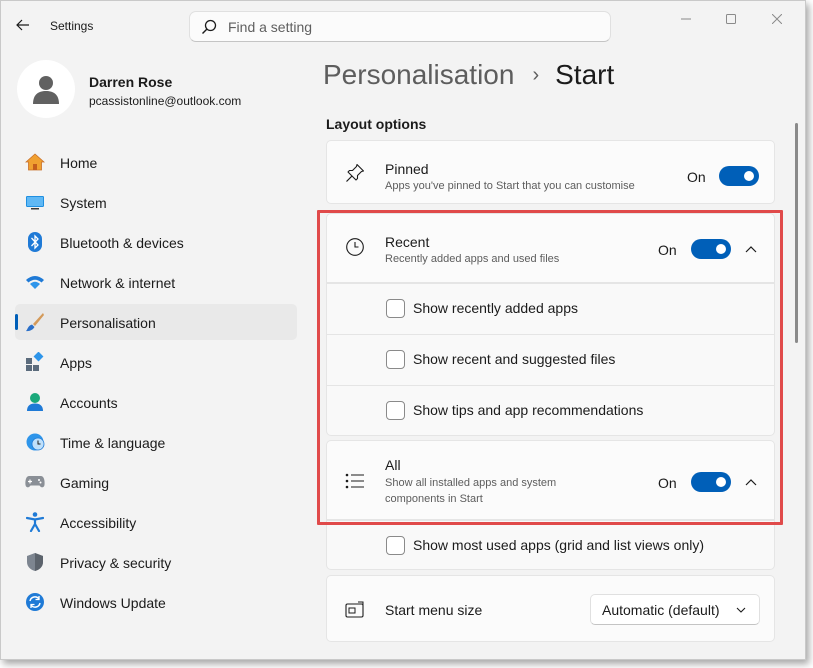 The image size is (813, 668). Describe the element at coordinates (156, 282) in the screenshot. I see `sidebar-item-network: Network & internet` at that location.